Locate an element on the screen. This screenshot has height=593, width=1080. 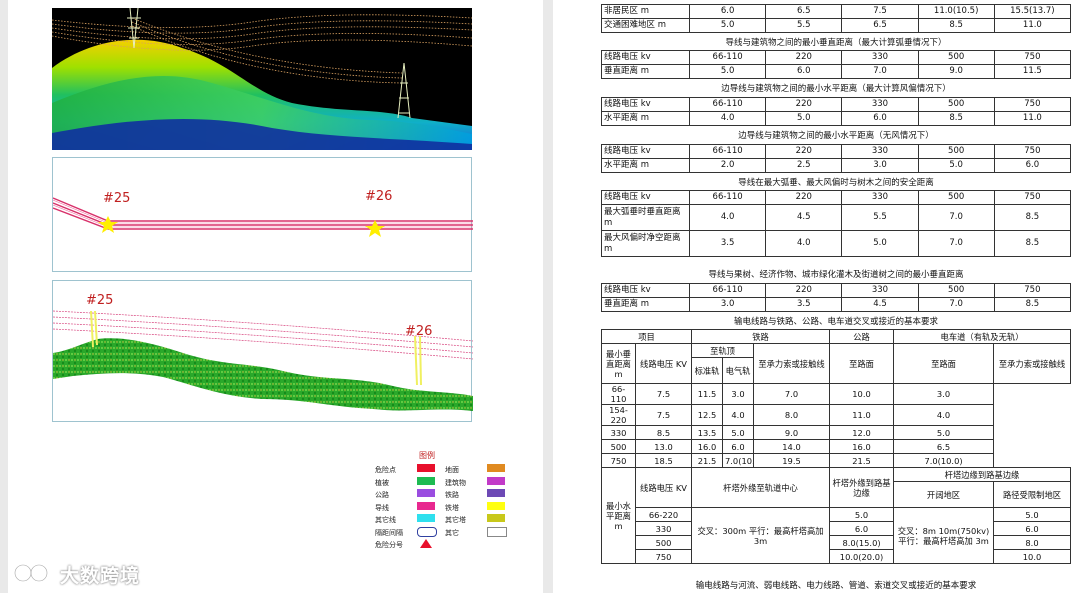
figure-legend: 图例 危险点 地面 植被 建筑物 公路 铁路 导线 铁塔 其它线 其它塔 隔距间隔 其它 危险分号 is located at coordinates (435, 502).